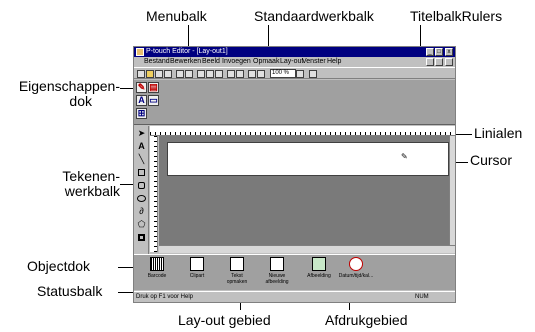  I want to click on select-arrow-icon: ➤, so click(141, 133).